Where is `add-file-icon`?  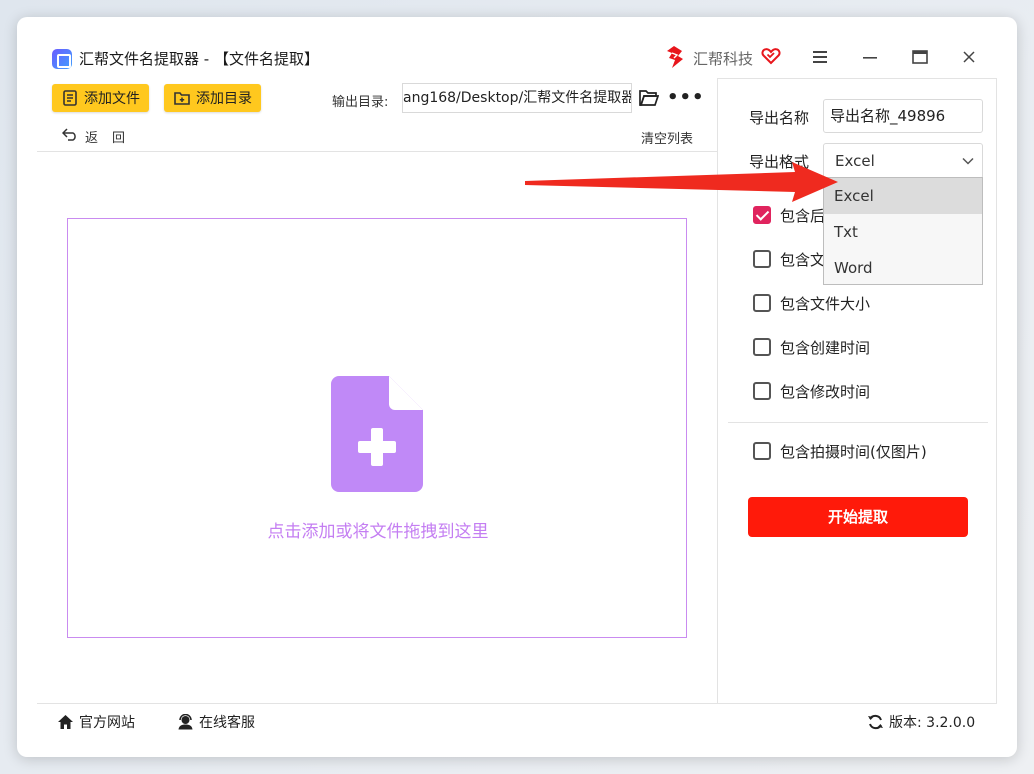
add-file-icon is located at coordinates (70, 98).